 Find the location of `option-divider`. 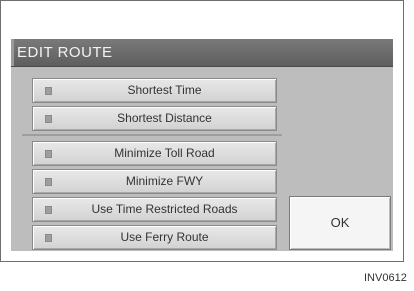

option-divider is located at coordinates (152, 135).